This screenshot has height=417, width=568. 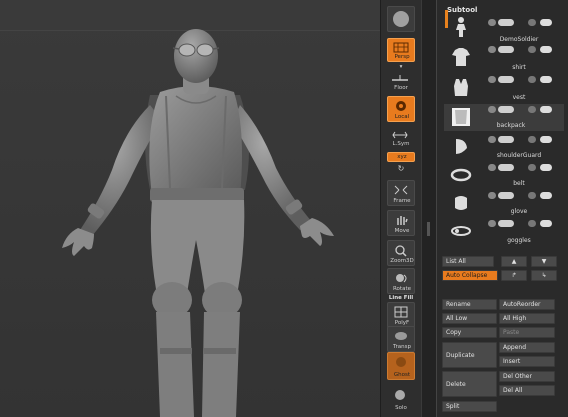 I want to click on floor-button: Floor, so click(x=401, y=82).